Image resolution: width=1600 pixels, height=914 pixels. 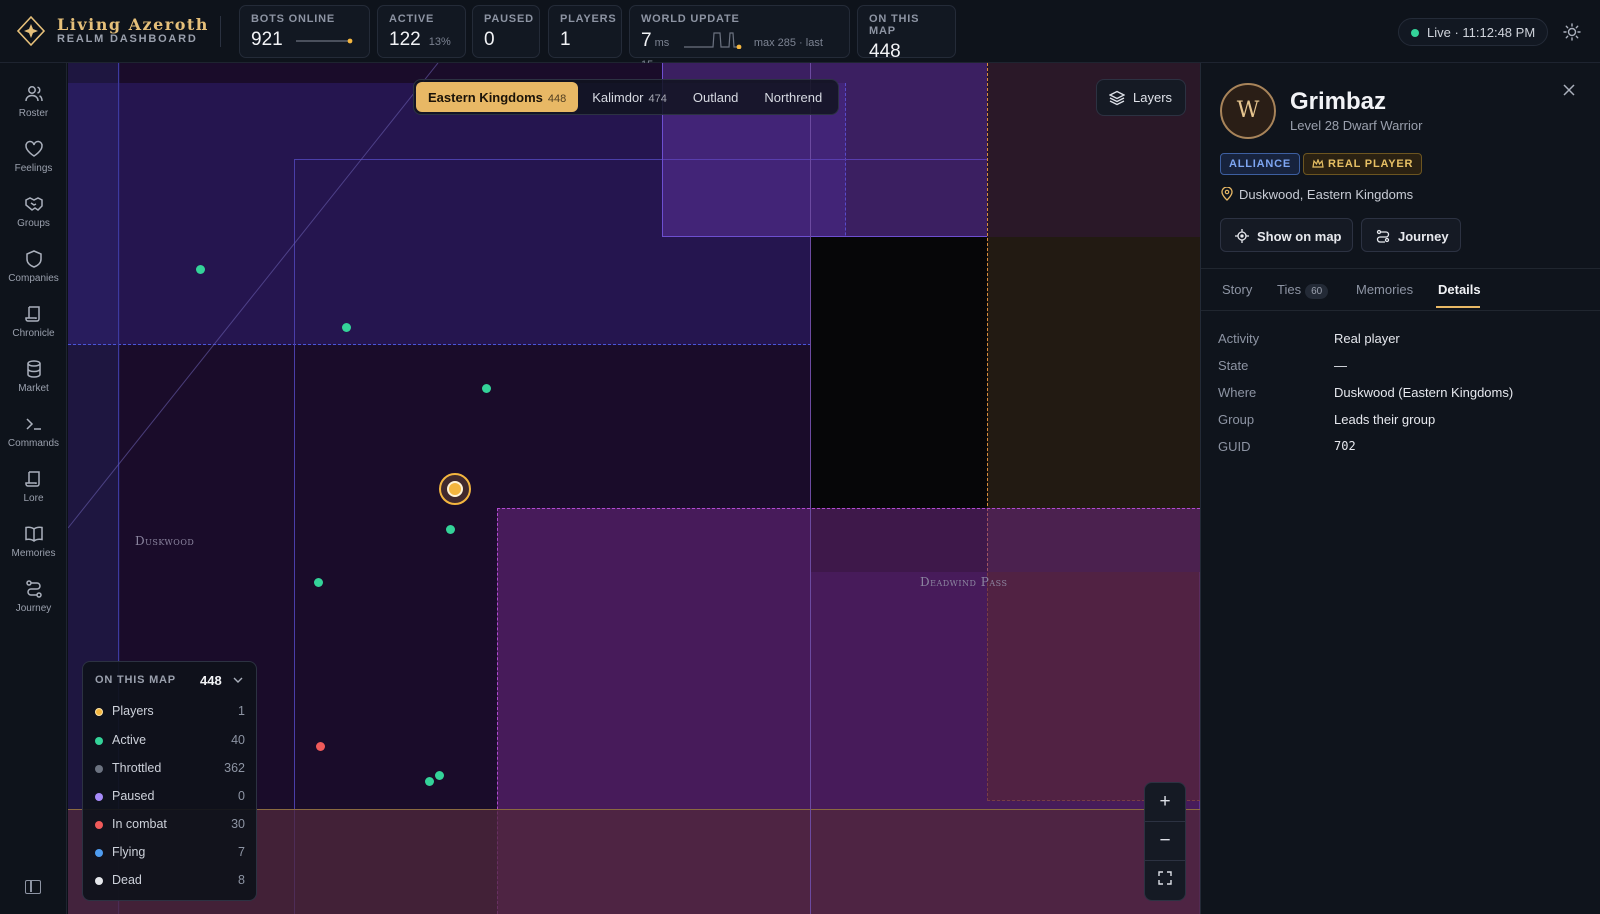 I want to click on sidebar-toggle-icon, so click(x=33, y=887).